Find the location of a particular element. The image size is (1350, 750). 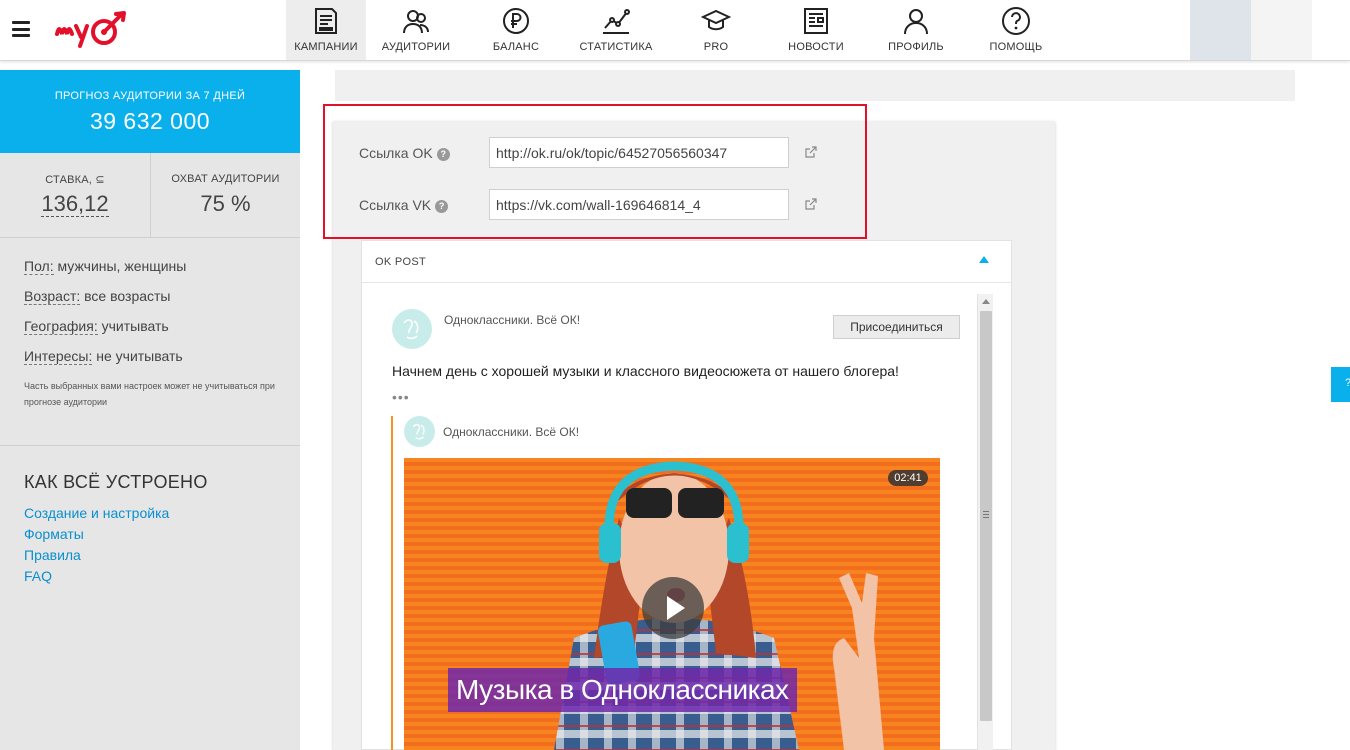

video-duration: 02:41 is located at coordinates (908, 478).